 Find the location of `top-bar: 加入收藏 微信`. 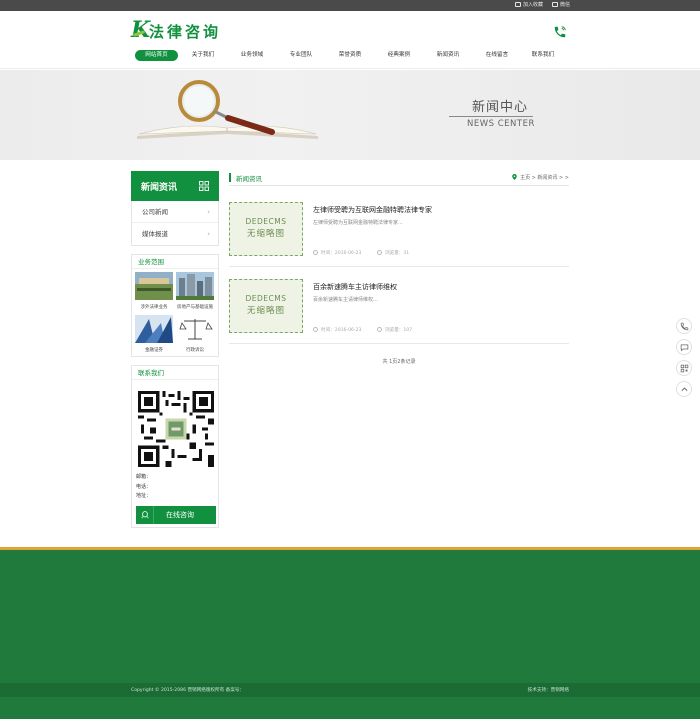

top-bar: 加入收藏 微信 is located at coordinates (350, 5).